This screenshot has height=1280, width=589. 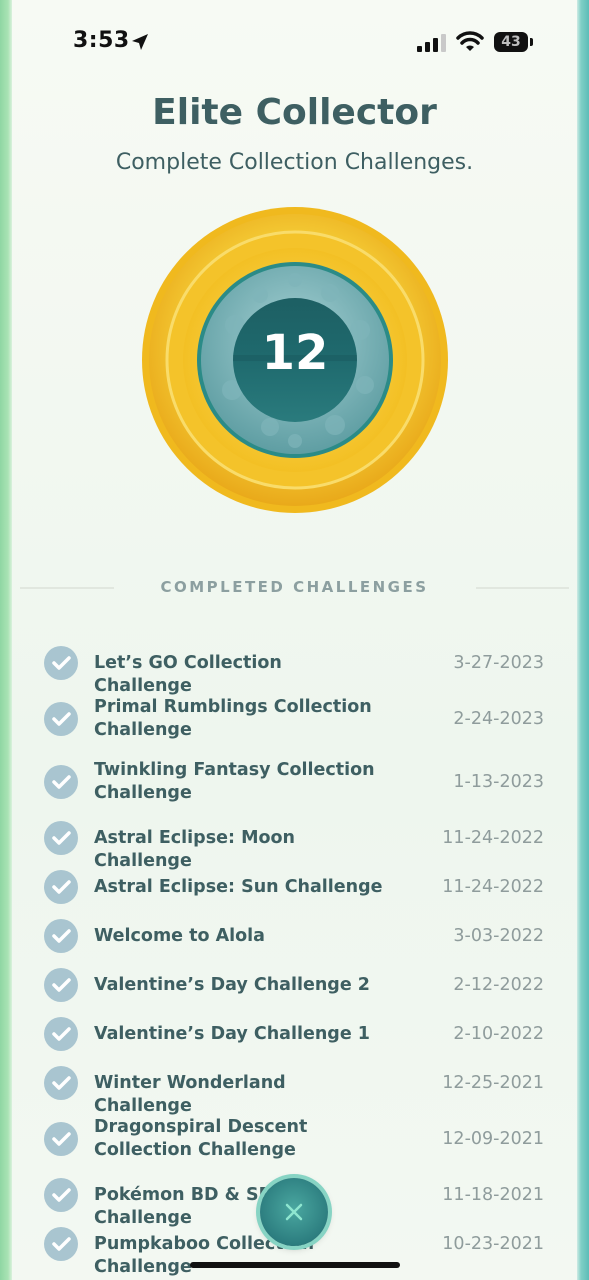 I want to click on battery-icon: 43, so click(x=511, y=42).